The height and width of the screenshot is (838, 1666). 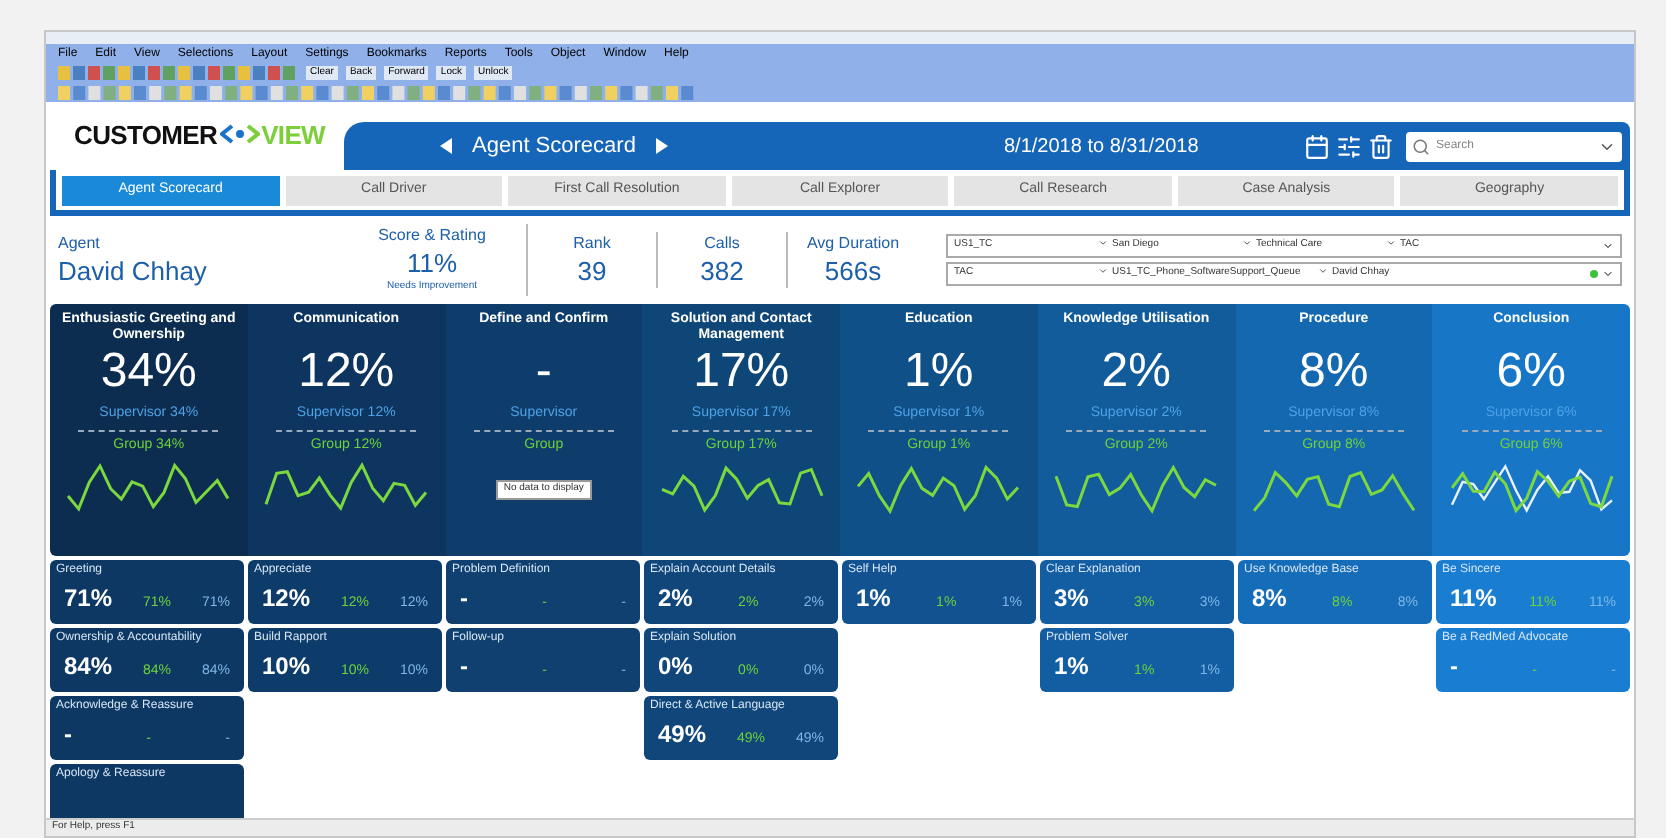 I want to click on subscore-value: 8%, so click(x=1269, y=599).